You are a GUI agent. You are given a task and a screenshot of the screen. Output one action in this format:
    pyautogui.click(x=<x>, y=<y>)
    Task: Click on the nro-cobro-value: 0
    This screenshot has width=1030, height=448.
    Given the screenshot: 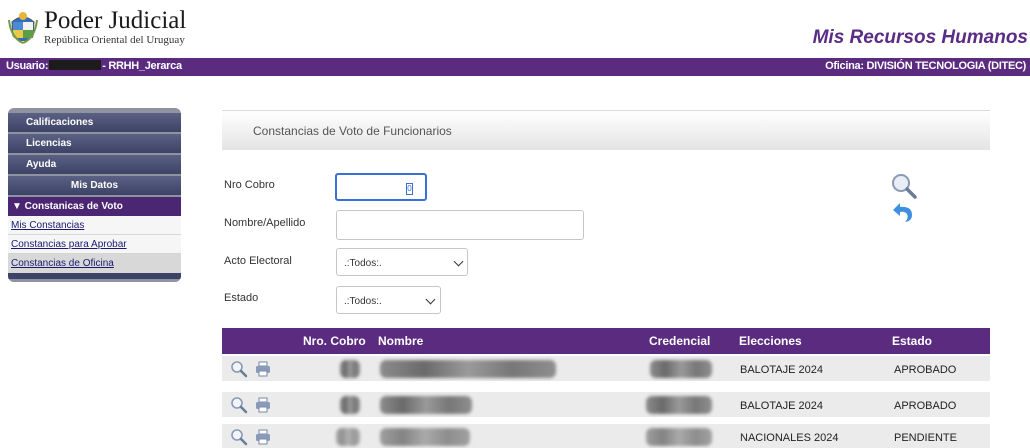 What is the action you would take?
    pyautogui.click(x=409, y=189)
    